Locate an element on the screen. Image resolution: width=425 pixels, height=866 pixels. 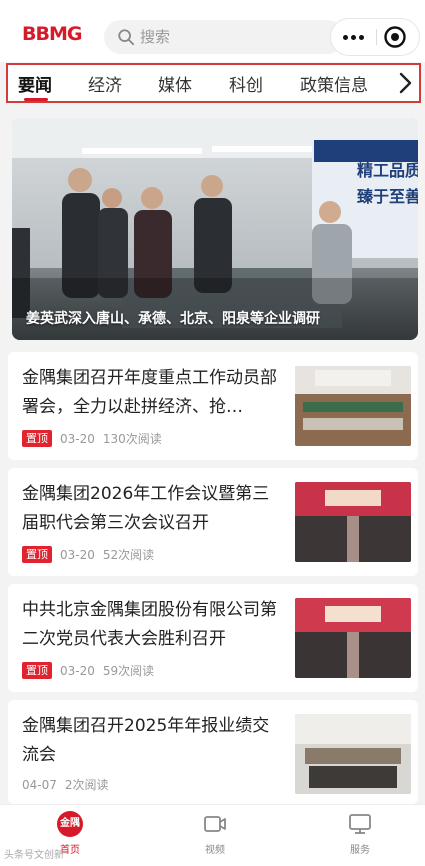
watermark: 头条号文创新 is located at coordinates (34, 855).